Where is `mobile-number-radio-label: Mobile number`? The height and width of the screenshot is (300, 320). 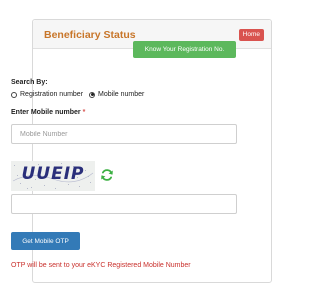
mobile-number-radio-label: Mobile number is located at coordinates (121, 94).